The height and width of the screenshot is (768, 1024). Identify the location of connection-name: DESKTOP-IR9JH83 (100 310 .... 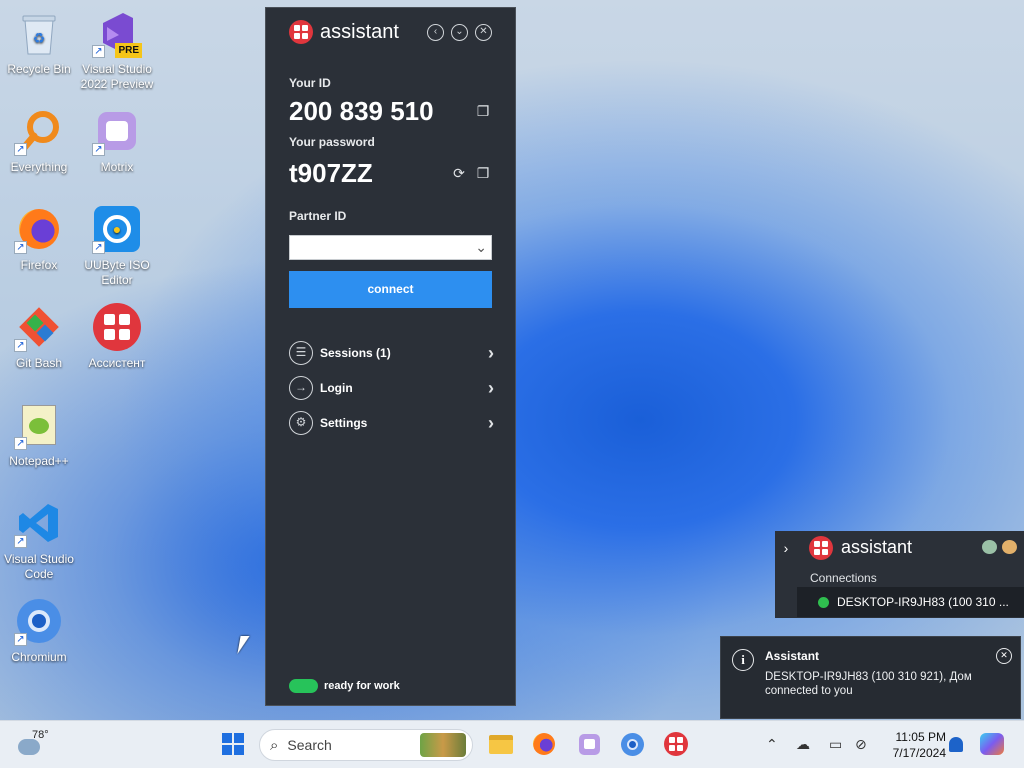
(923, 602).